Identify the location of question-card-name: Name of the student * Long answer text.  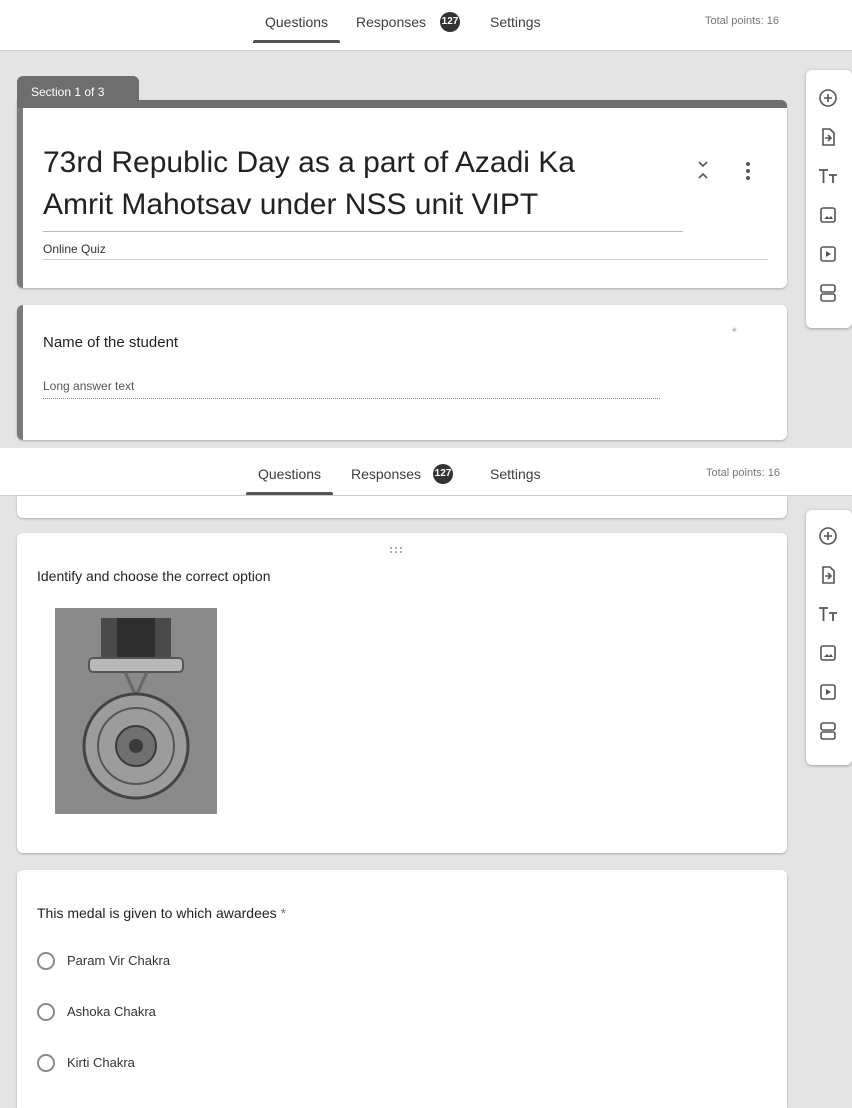
(402, 372).